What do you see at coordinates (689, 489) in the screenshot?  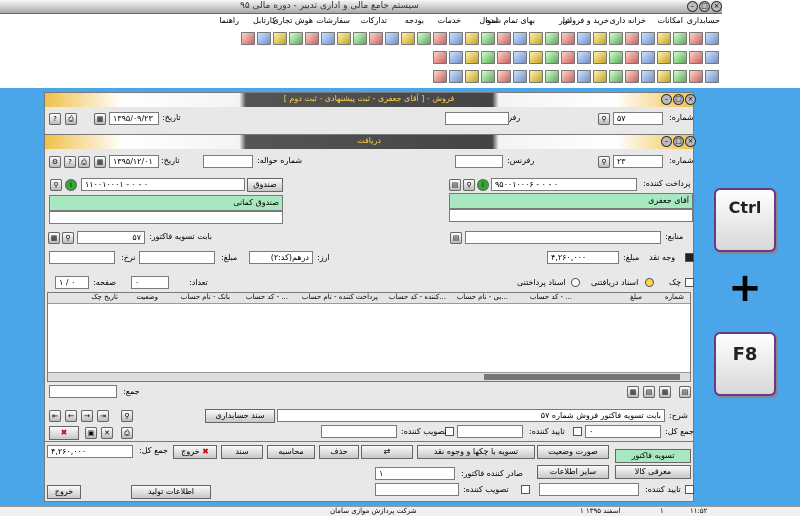 I see `confirm-checkbox` at bounding box center [689, 489].